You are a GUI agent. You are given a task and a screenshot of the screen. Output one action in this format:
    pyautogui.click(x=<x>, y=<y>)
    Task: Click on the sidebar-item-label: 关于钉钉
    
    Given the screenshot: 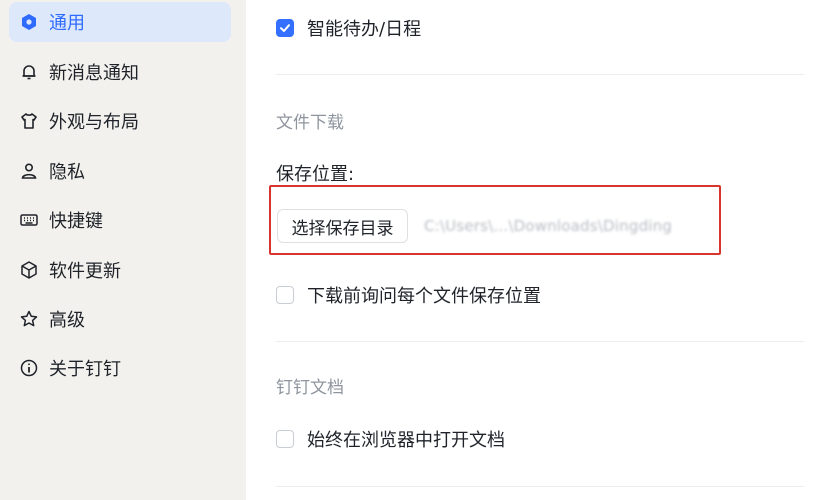 What is the action you would take?
    pyautogui.click(x=85, y=369)
    